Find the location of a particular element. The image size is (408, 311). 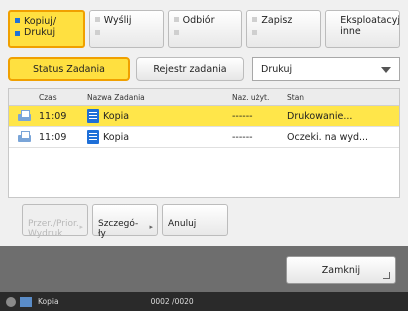

bottom-bar: Zamknij is located at coordinates (204, 269).